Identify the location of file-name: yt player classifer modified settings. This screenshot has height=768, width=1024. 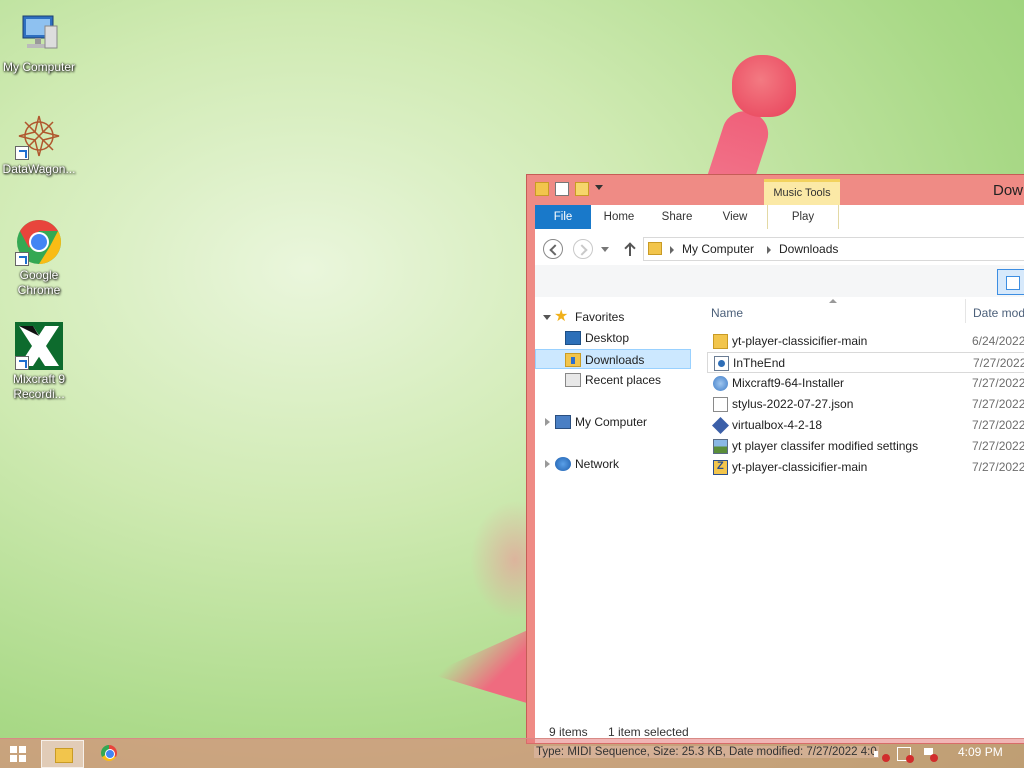
(825, 446).